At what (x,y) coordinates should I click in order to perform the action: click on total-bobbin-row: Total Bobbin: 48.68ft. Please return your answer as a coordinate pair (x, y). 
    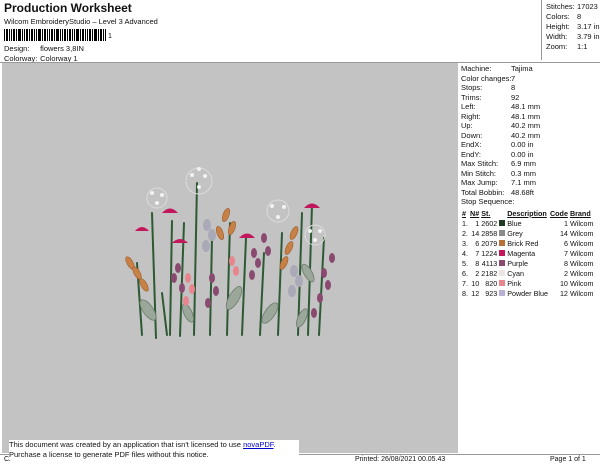
    Looking at the image, I should click on (497, 192).